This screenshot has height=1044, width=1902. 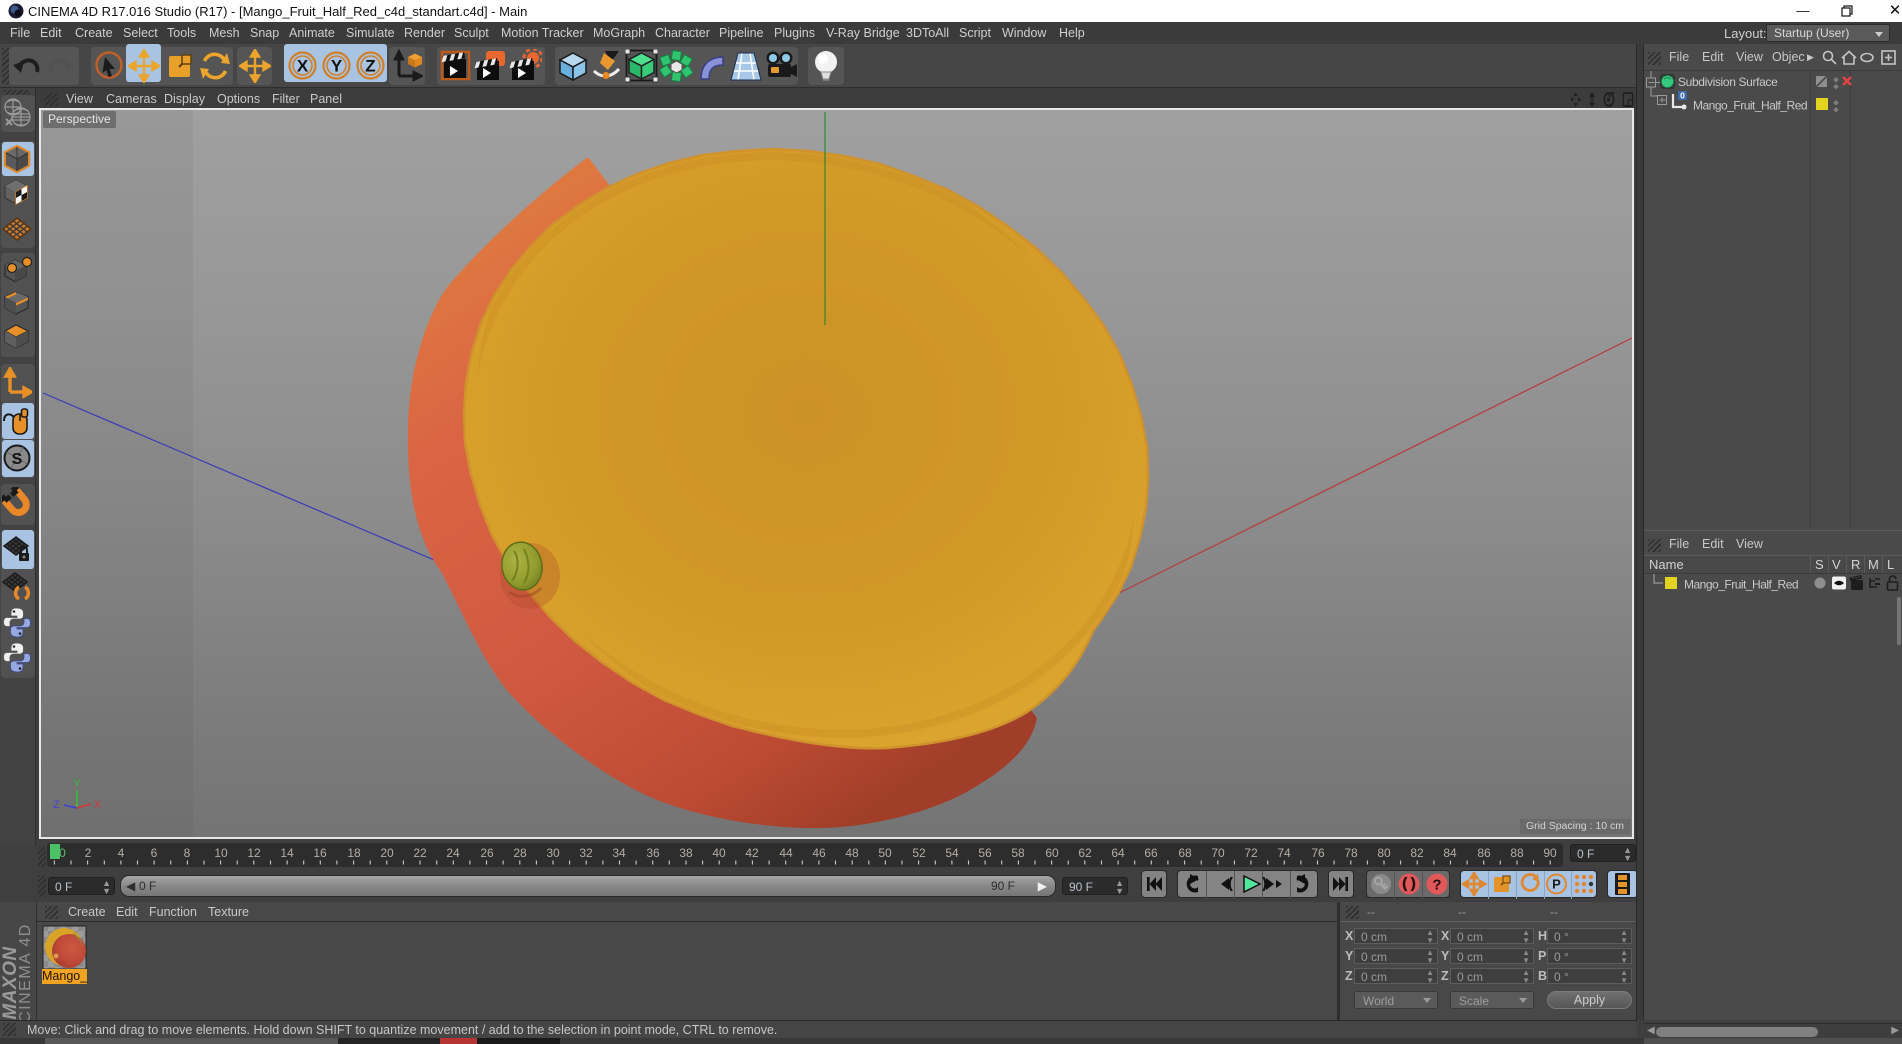 What do you see at coordinates (354, 853) in the screenshot?
I see `svg-text: 18` at bounding box center [354, 853].